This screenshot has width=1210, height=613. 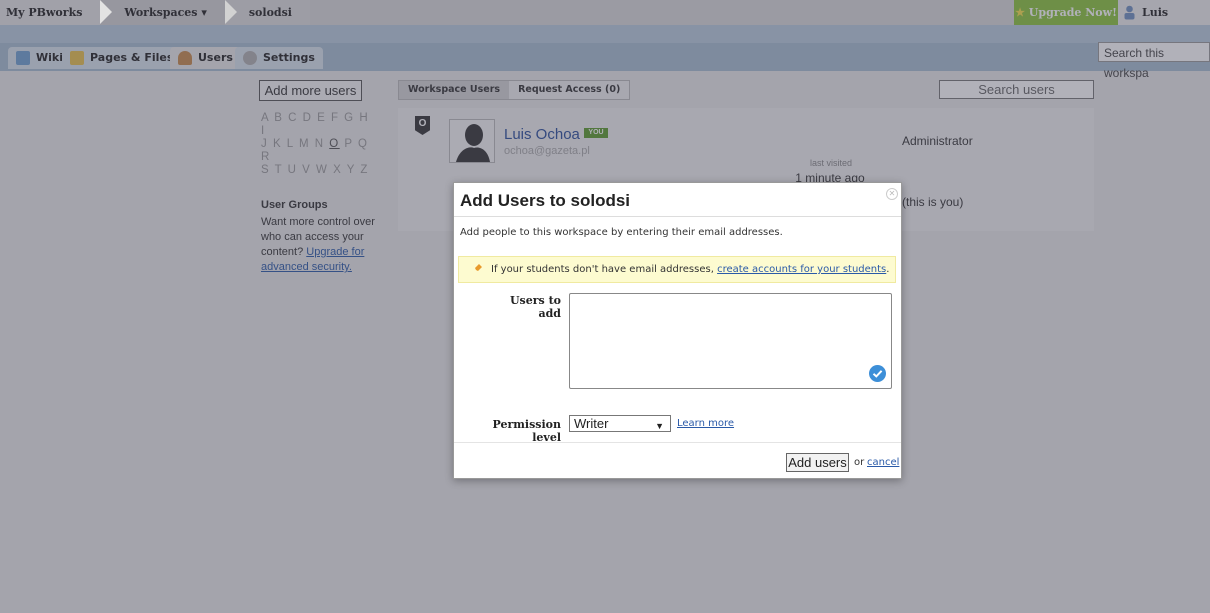 What do you see at coordinates (659, 426) in the screenshot?
I see `chevron-down-icon: ▼` at bounding box center [659, 426].